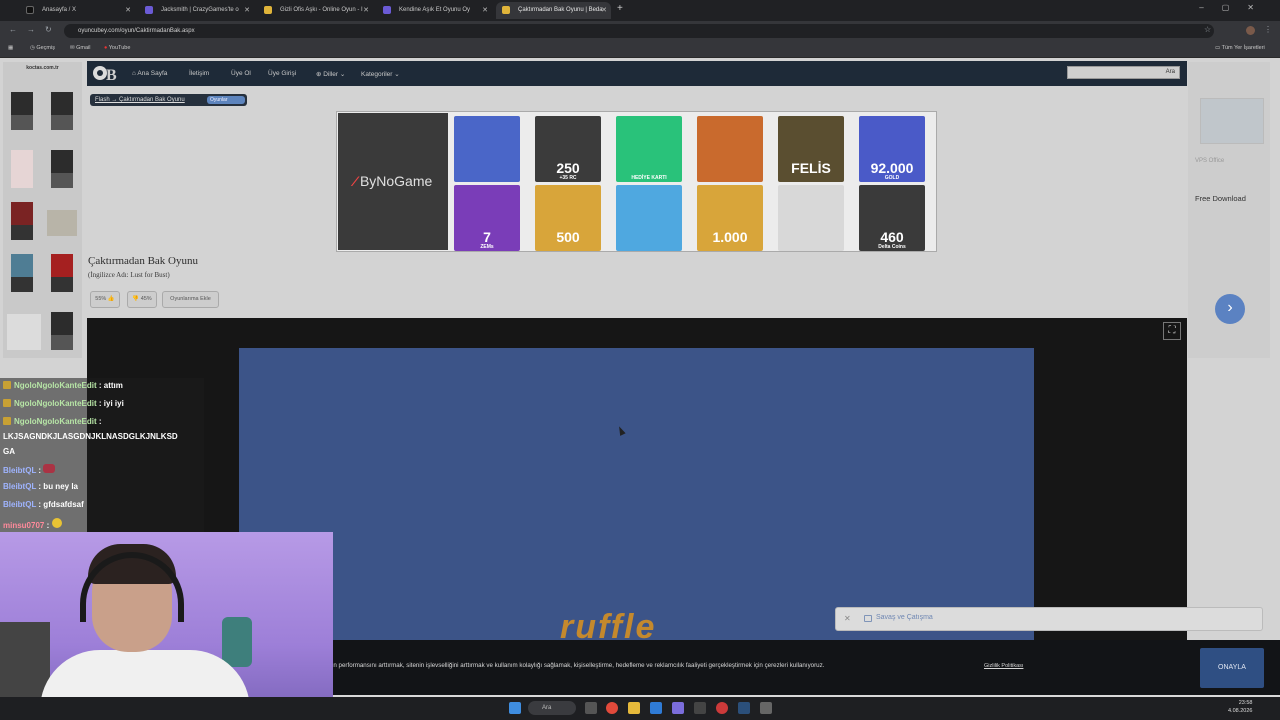  Describe the element at coordinates (1232, 121) in the screenshot. I see `ad-image` at that location.